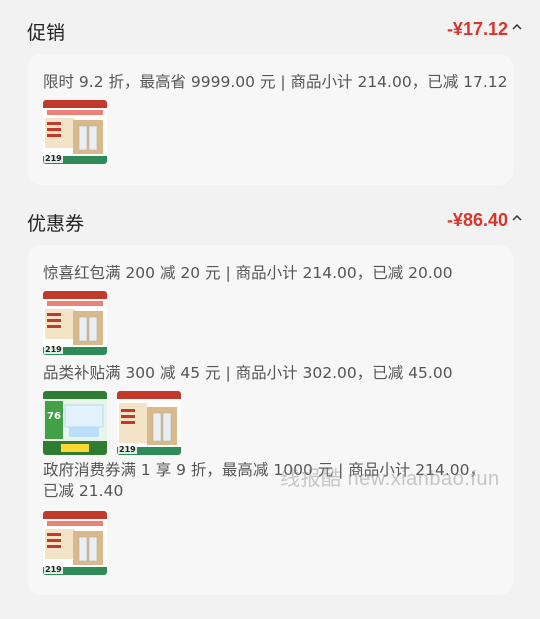  Describe the element at coordinates (270, 32) in the screenshot. I see `promo-header: 促销 -¥17.12` at that location.